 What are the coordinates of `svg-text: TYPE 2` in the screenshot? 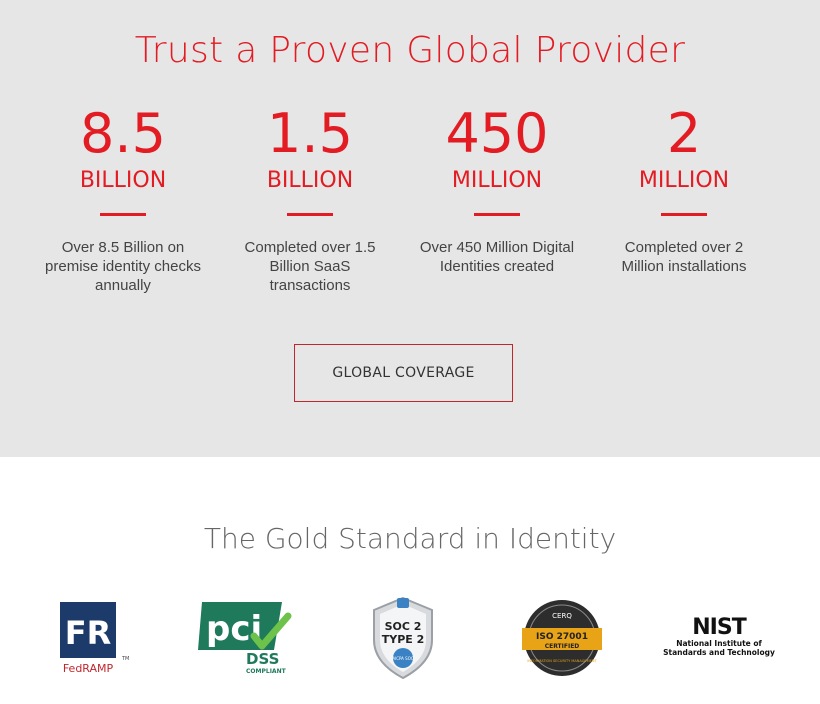 It's located at (403, 639).